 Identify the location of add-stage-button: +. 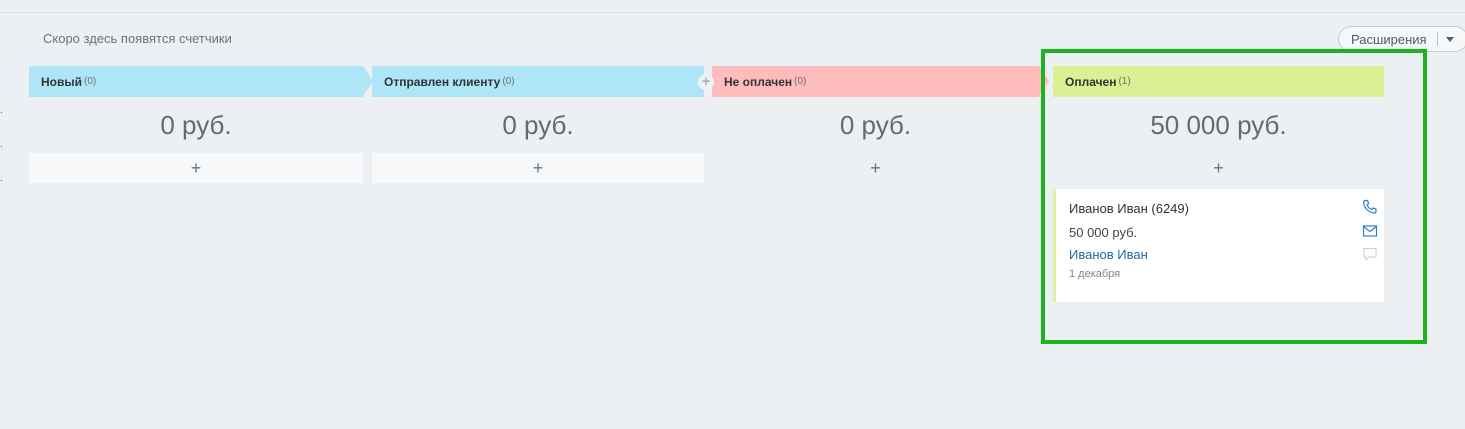
(706, 82).